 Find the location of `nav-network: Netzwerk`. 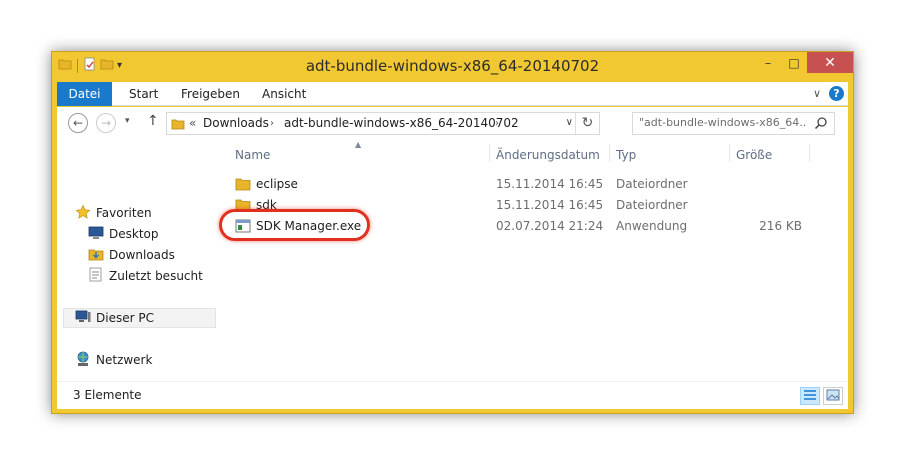

nav-network: Netzwerk is located at coordinates (113, 360).